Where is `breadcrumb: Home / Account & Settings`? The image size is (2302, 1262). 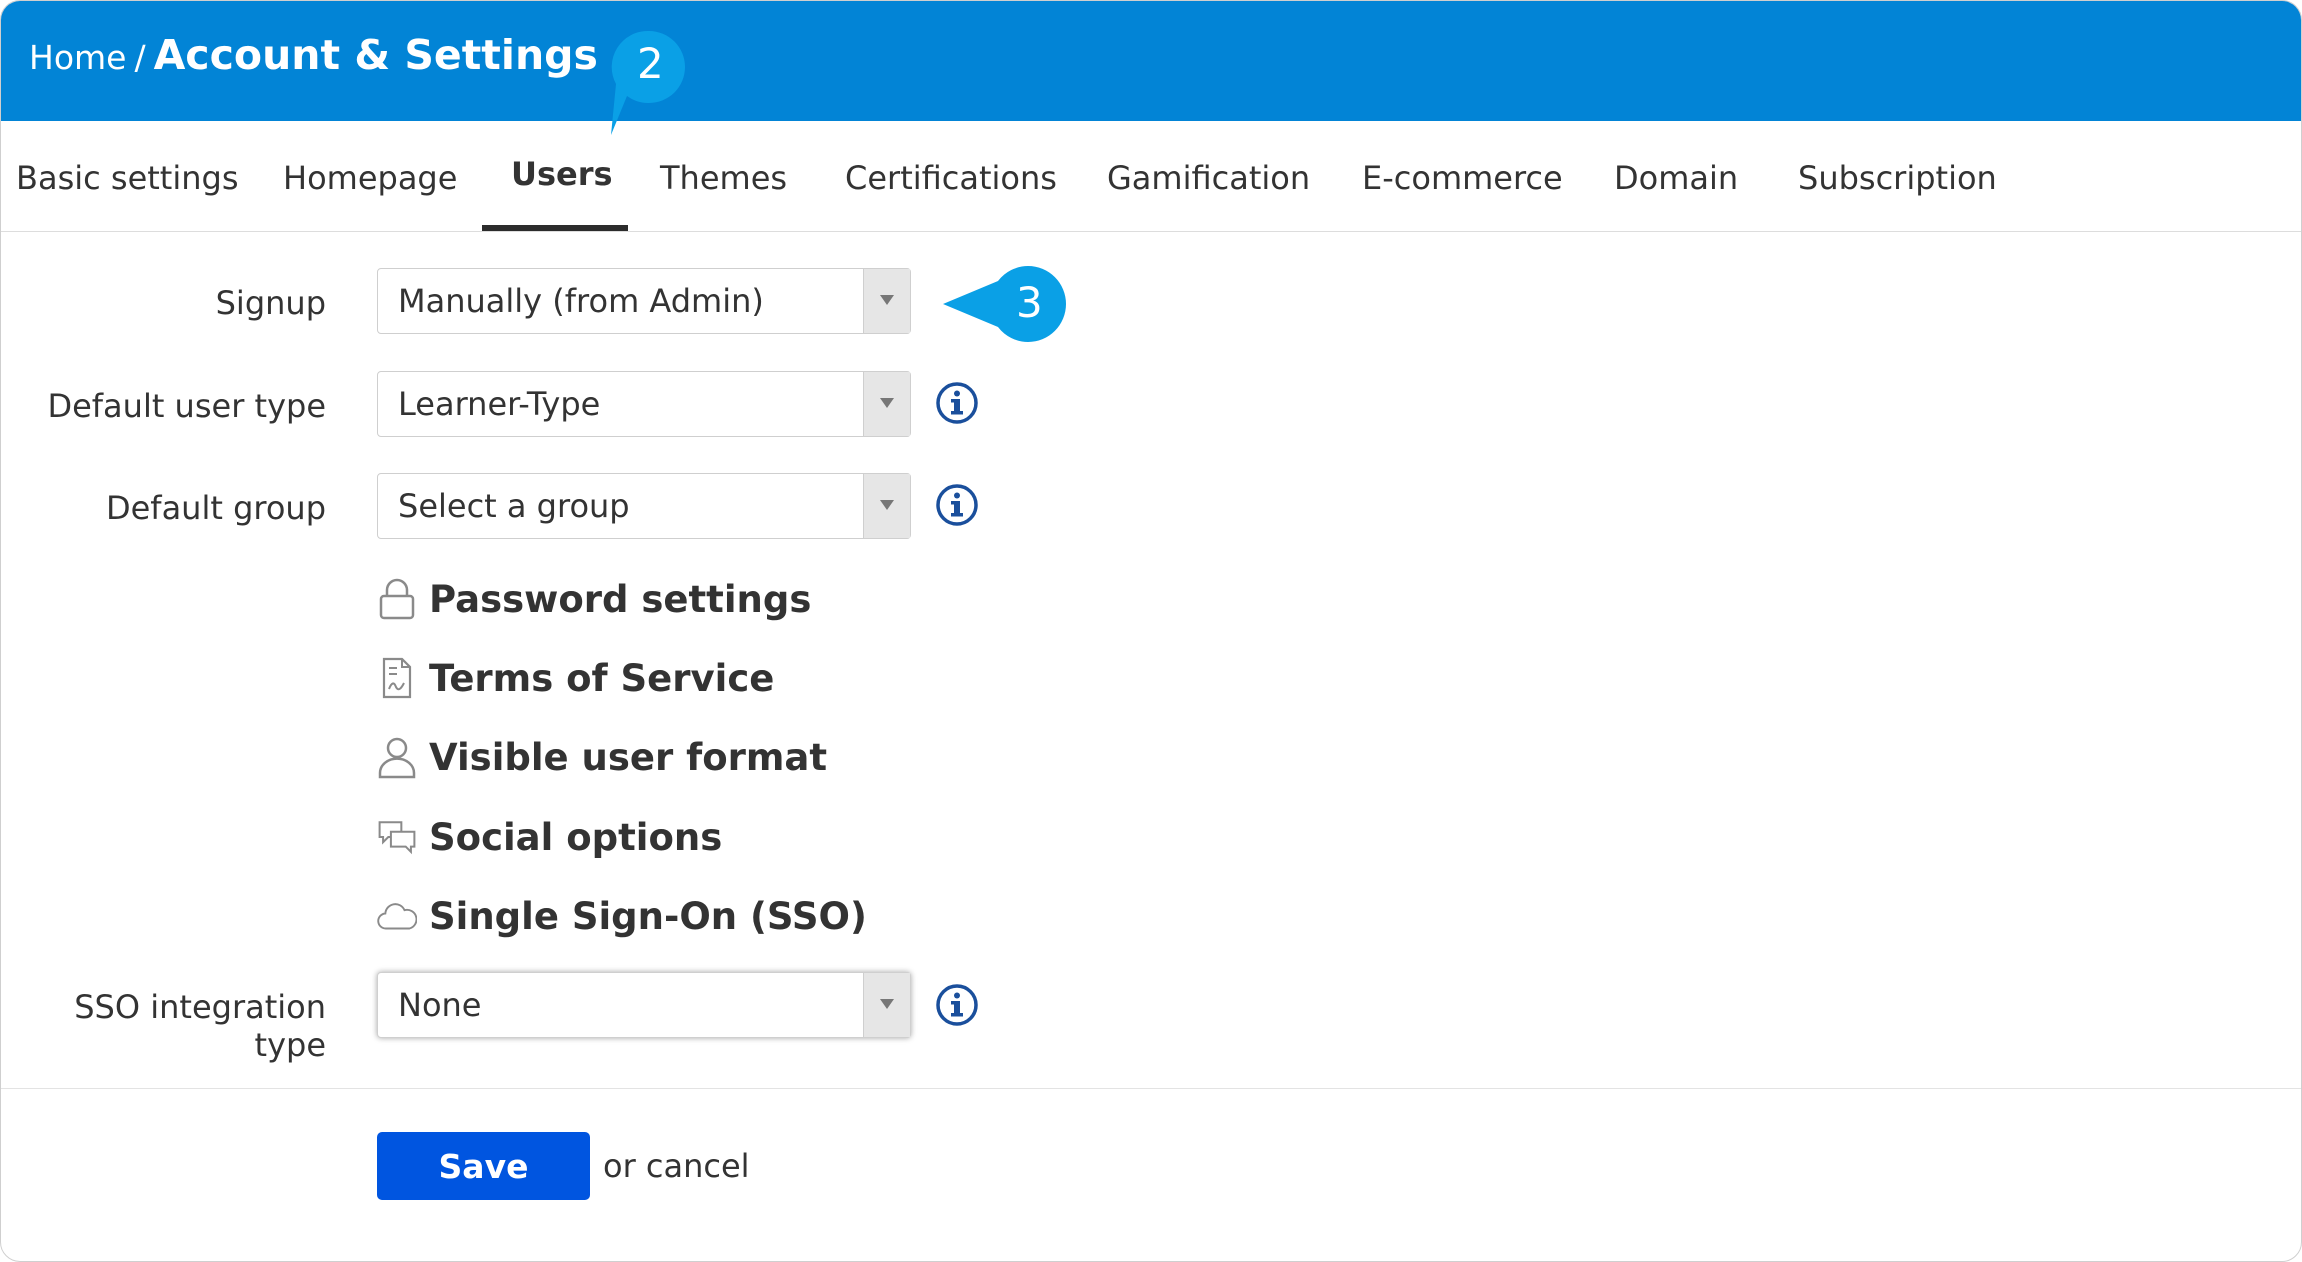 breadcrumb: Home / Account & Settings is located at coordinates (313, 55).